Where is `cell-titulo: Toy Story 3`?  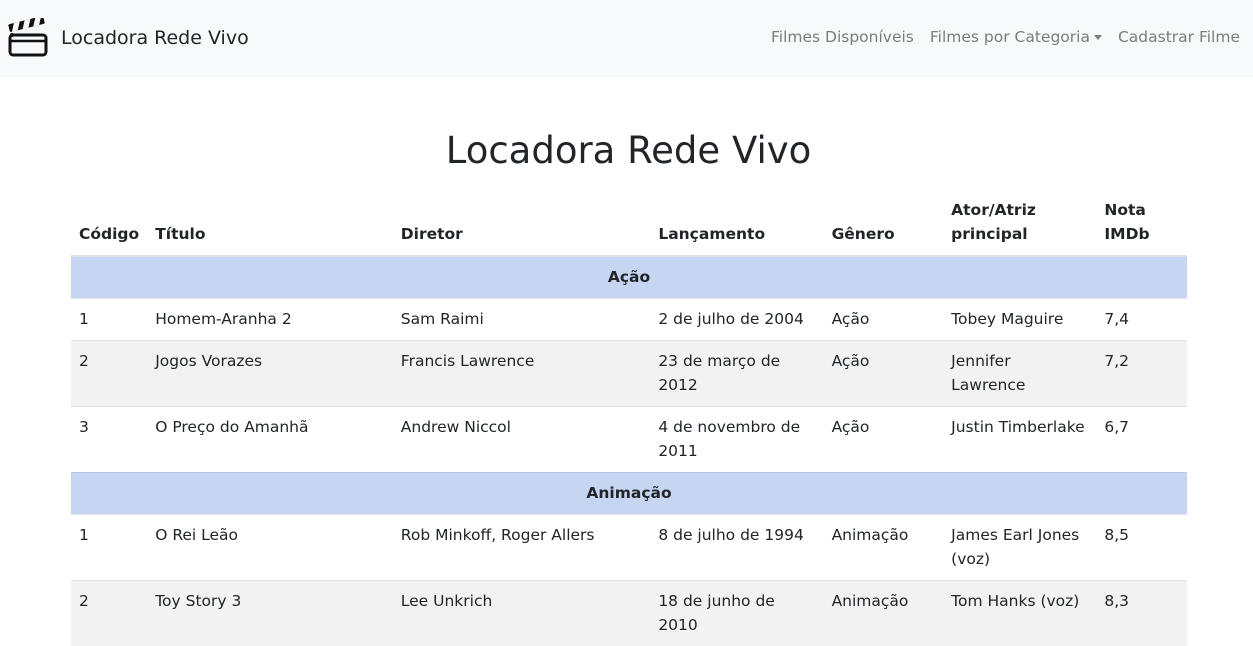
cell-titulo: Toy Story 3 is located at coordinates (270, 613).